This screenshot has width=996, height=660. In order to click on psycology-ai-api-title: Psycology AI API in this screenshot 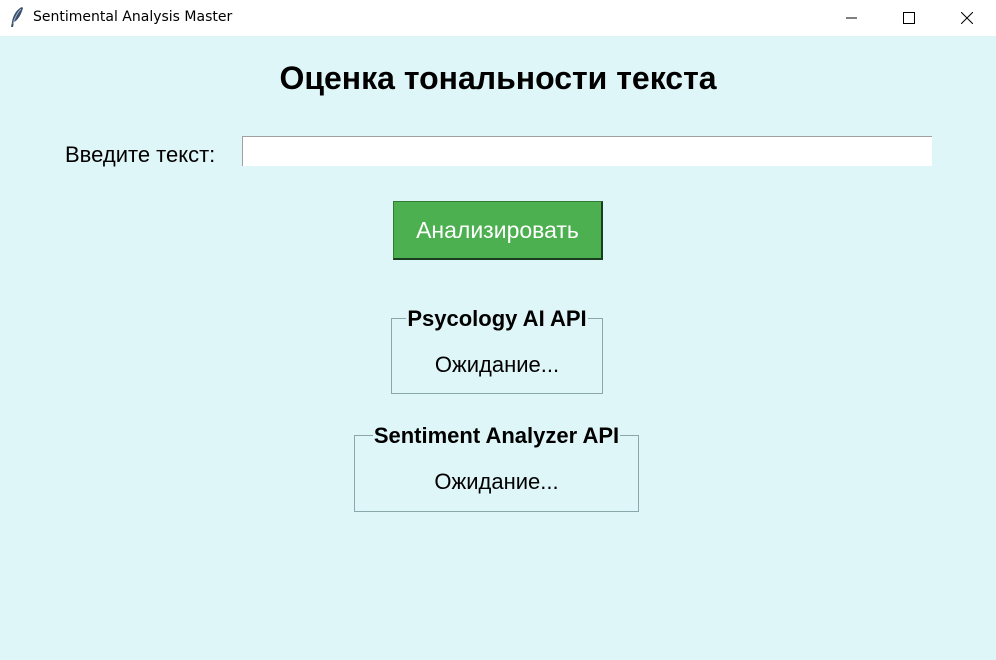, I will do `click(497, 318)`.